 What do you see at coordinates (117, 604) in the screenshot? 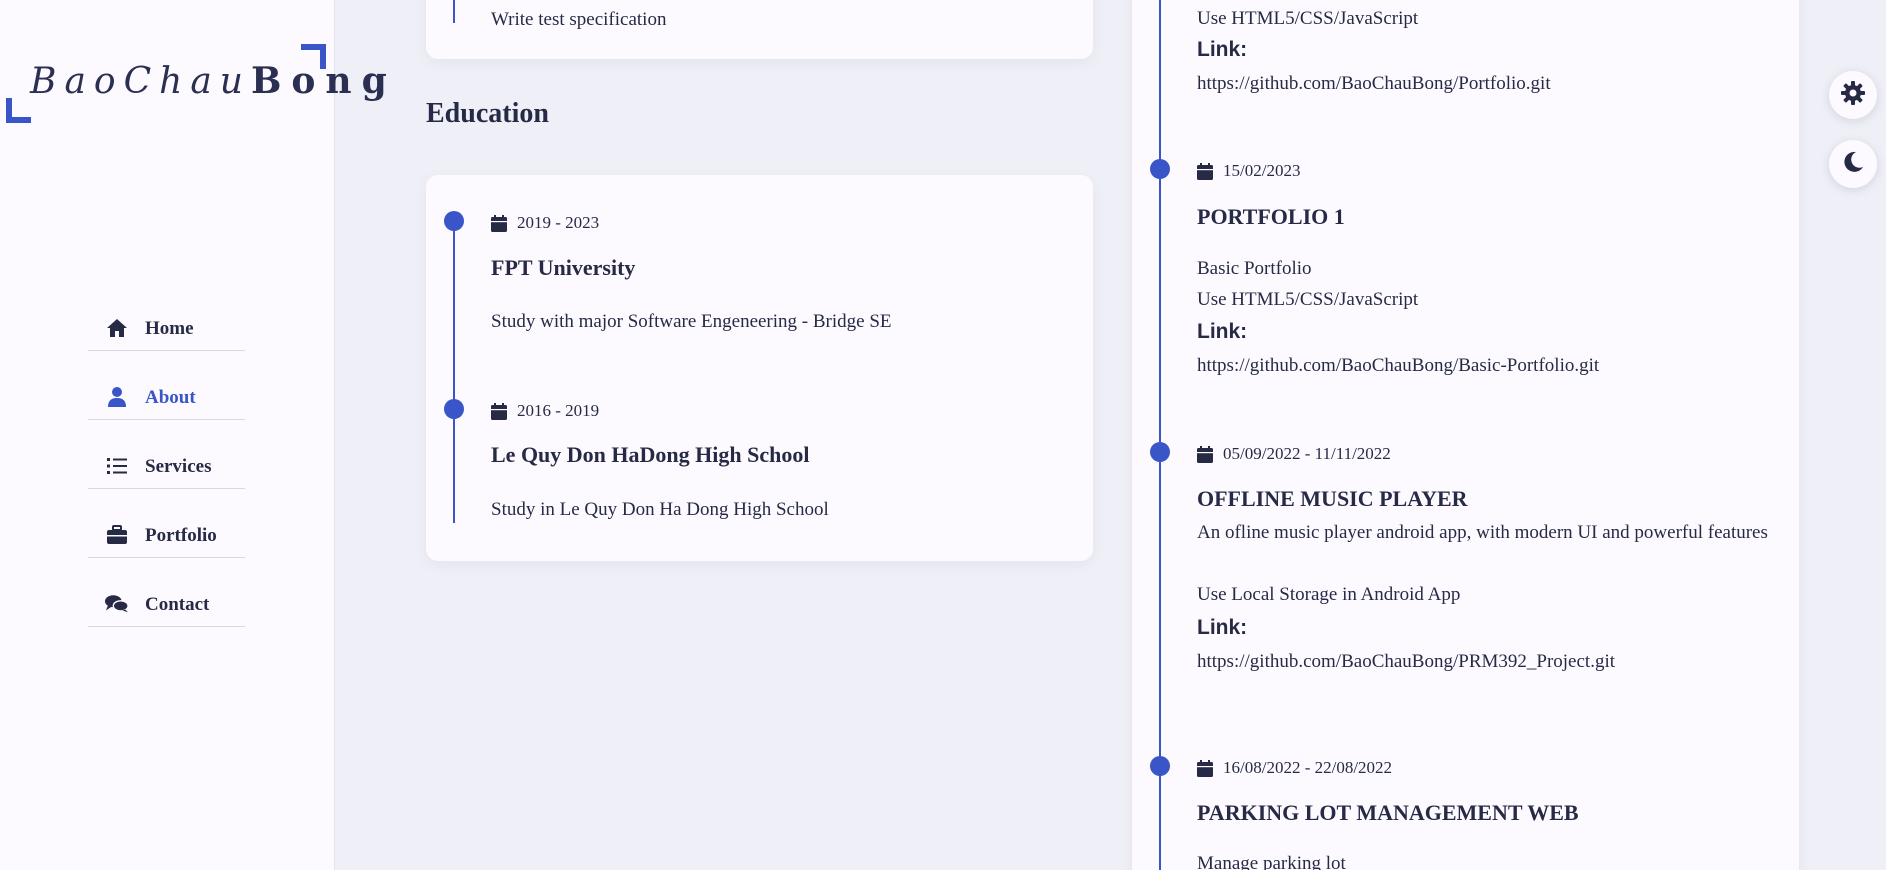
I see `comments-icon` at bounding box center [117, 604].